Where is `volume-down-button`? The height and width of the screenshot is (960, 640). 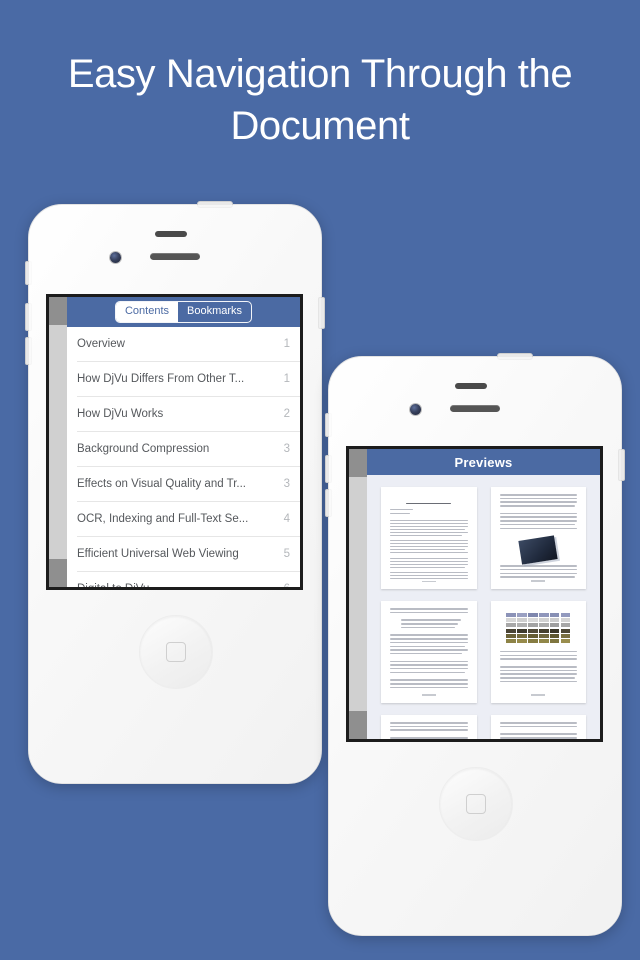 volume-down-button is located at coordinates (28, 351).